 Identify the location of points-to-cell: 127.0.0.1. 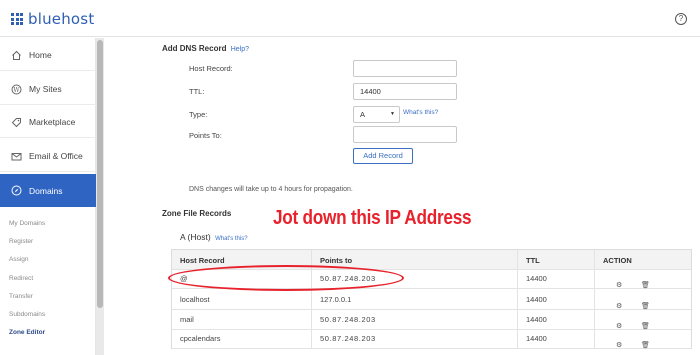
(414, 299).